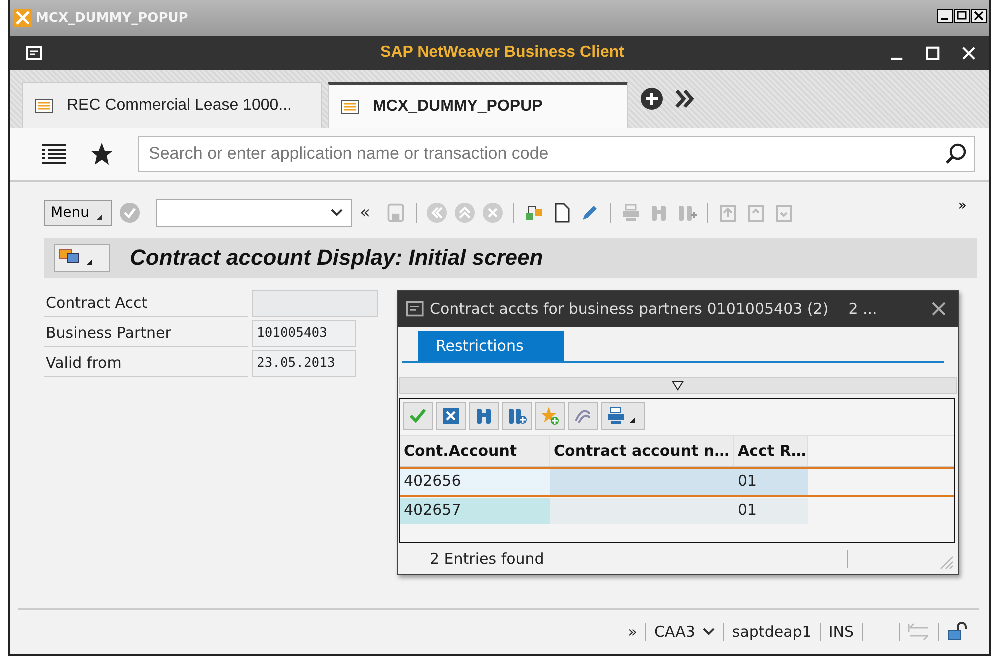  I want to click on screen-title: Contract account Display: Initial screen, so click(337, 258).